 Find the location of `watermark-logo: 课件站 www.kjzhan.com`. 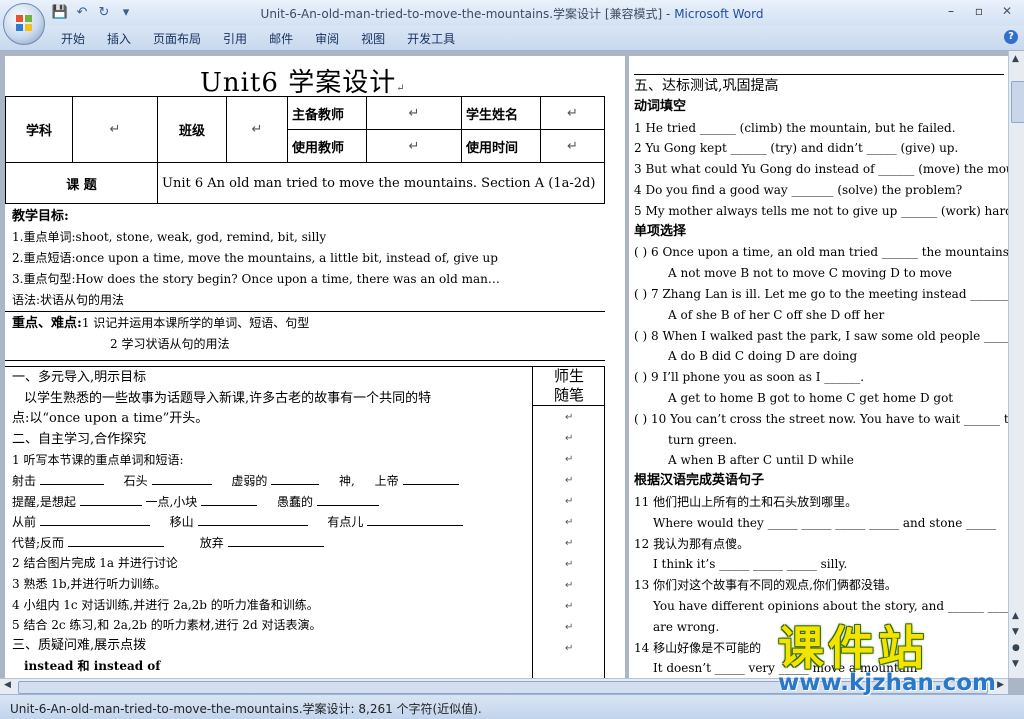

watermark-logo: 课件站 www.kjzhan.com is located at coordinates (892, 657).